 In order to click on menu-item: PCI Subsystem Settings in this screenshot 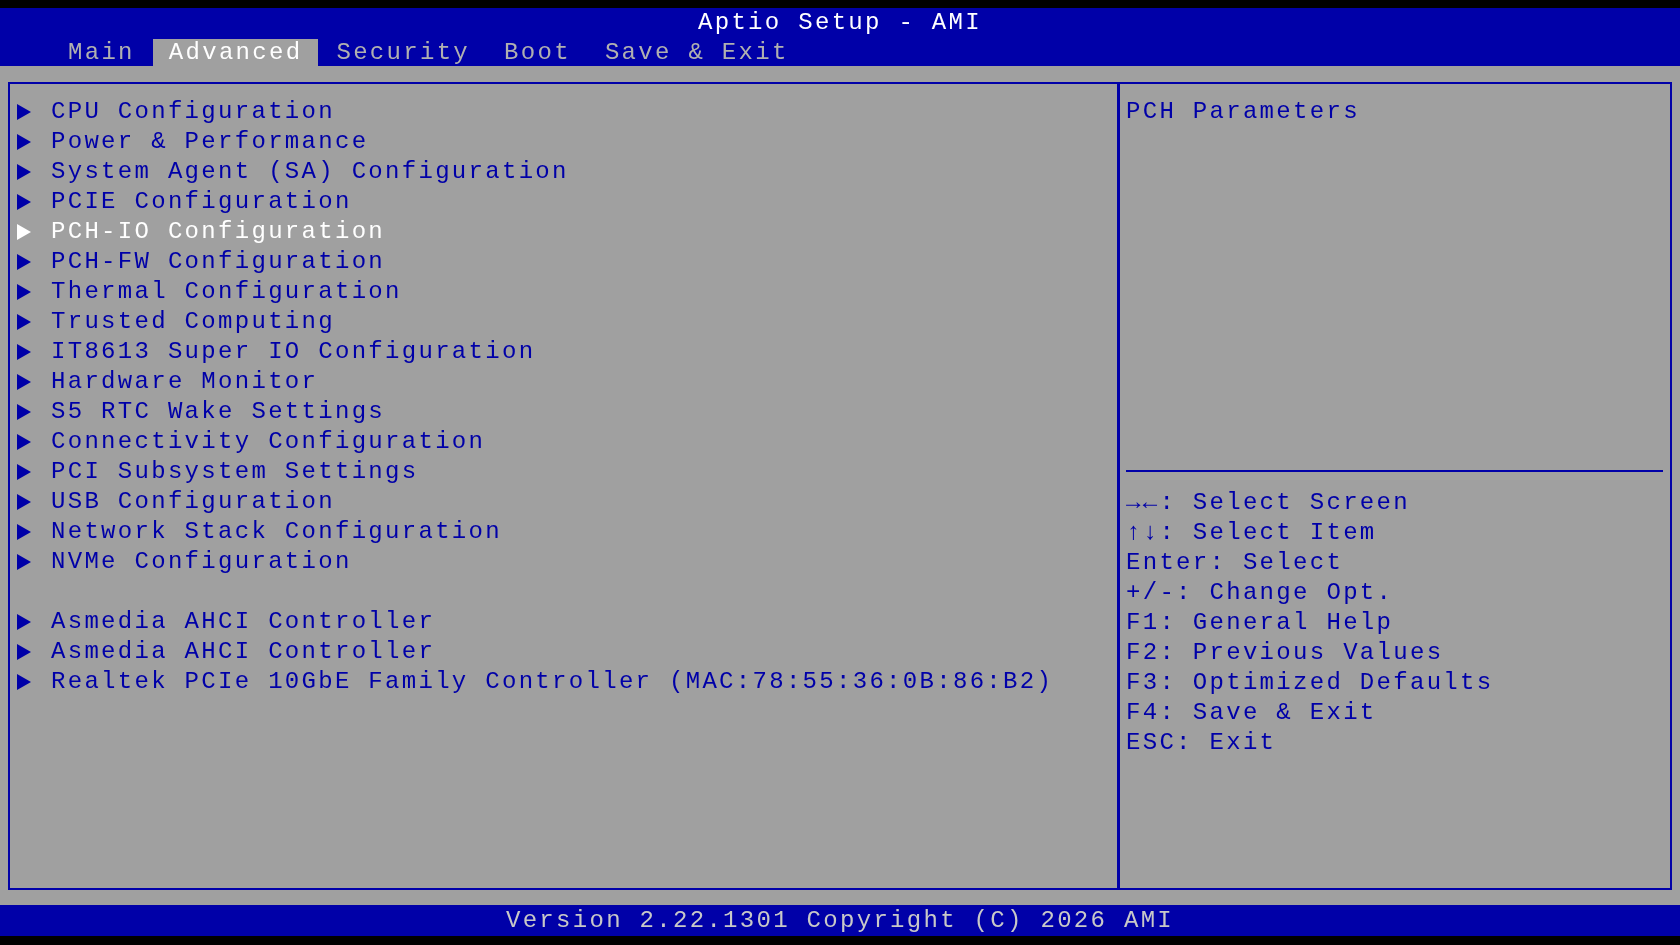, I will do `click(218, 472)`.